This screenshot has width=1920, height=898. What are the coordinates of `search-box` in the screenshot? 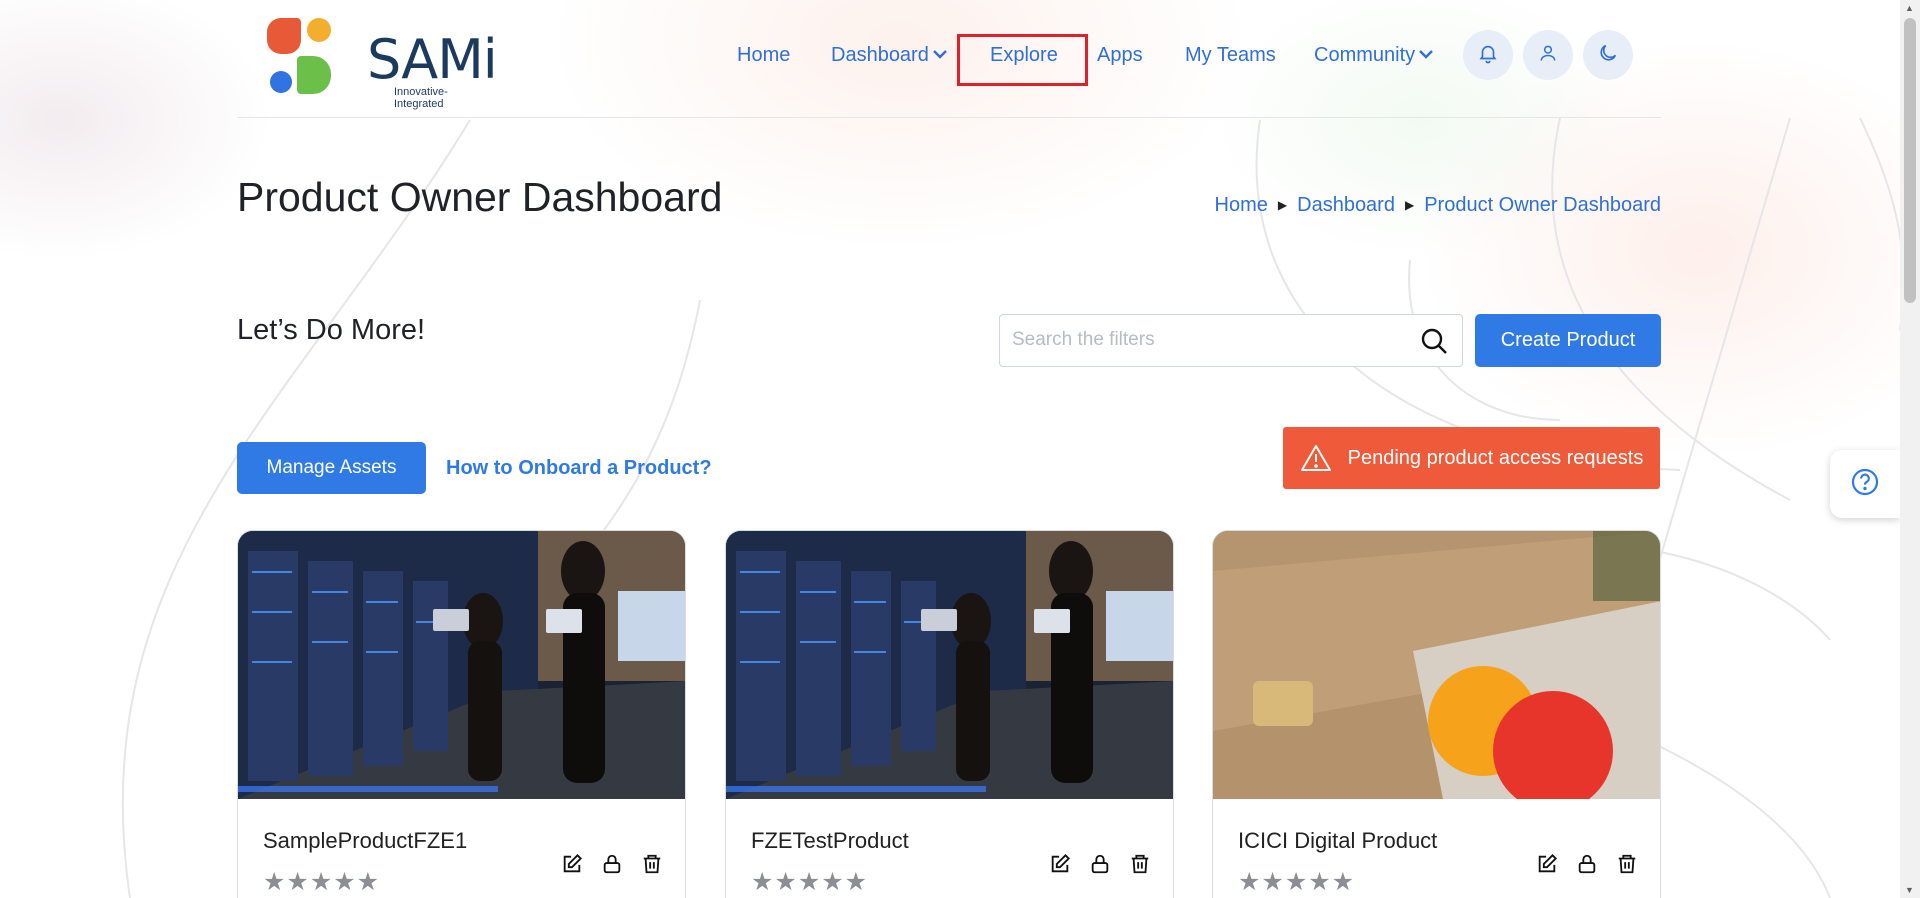 It's located at (1231, 340).